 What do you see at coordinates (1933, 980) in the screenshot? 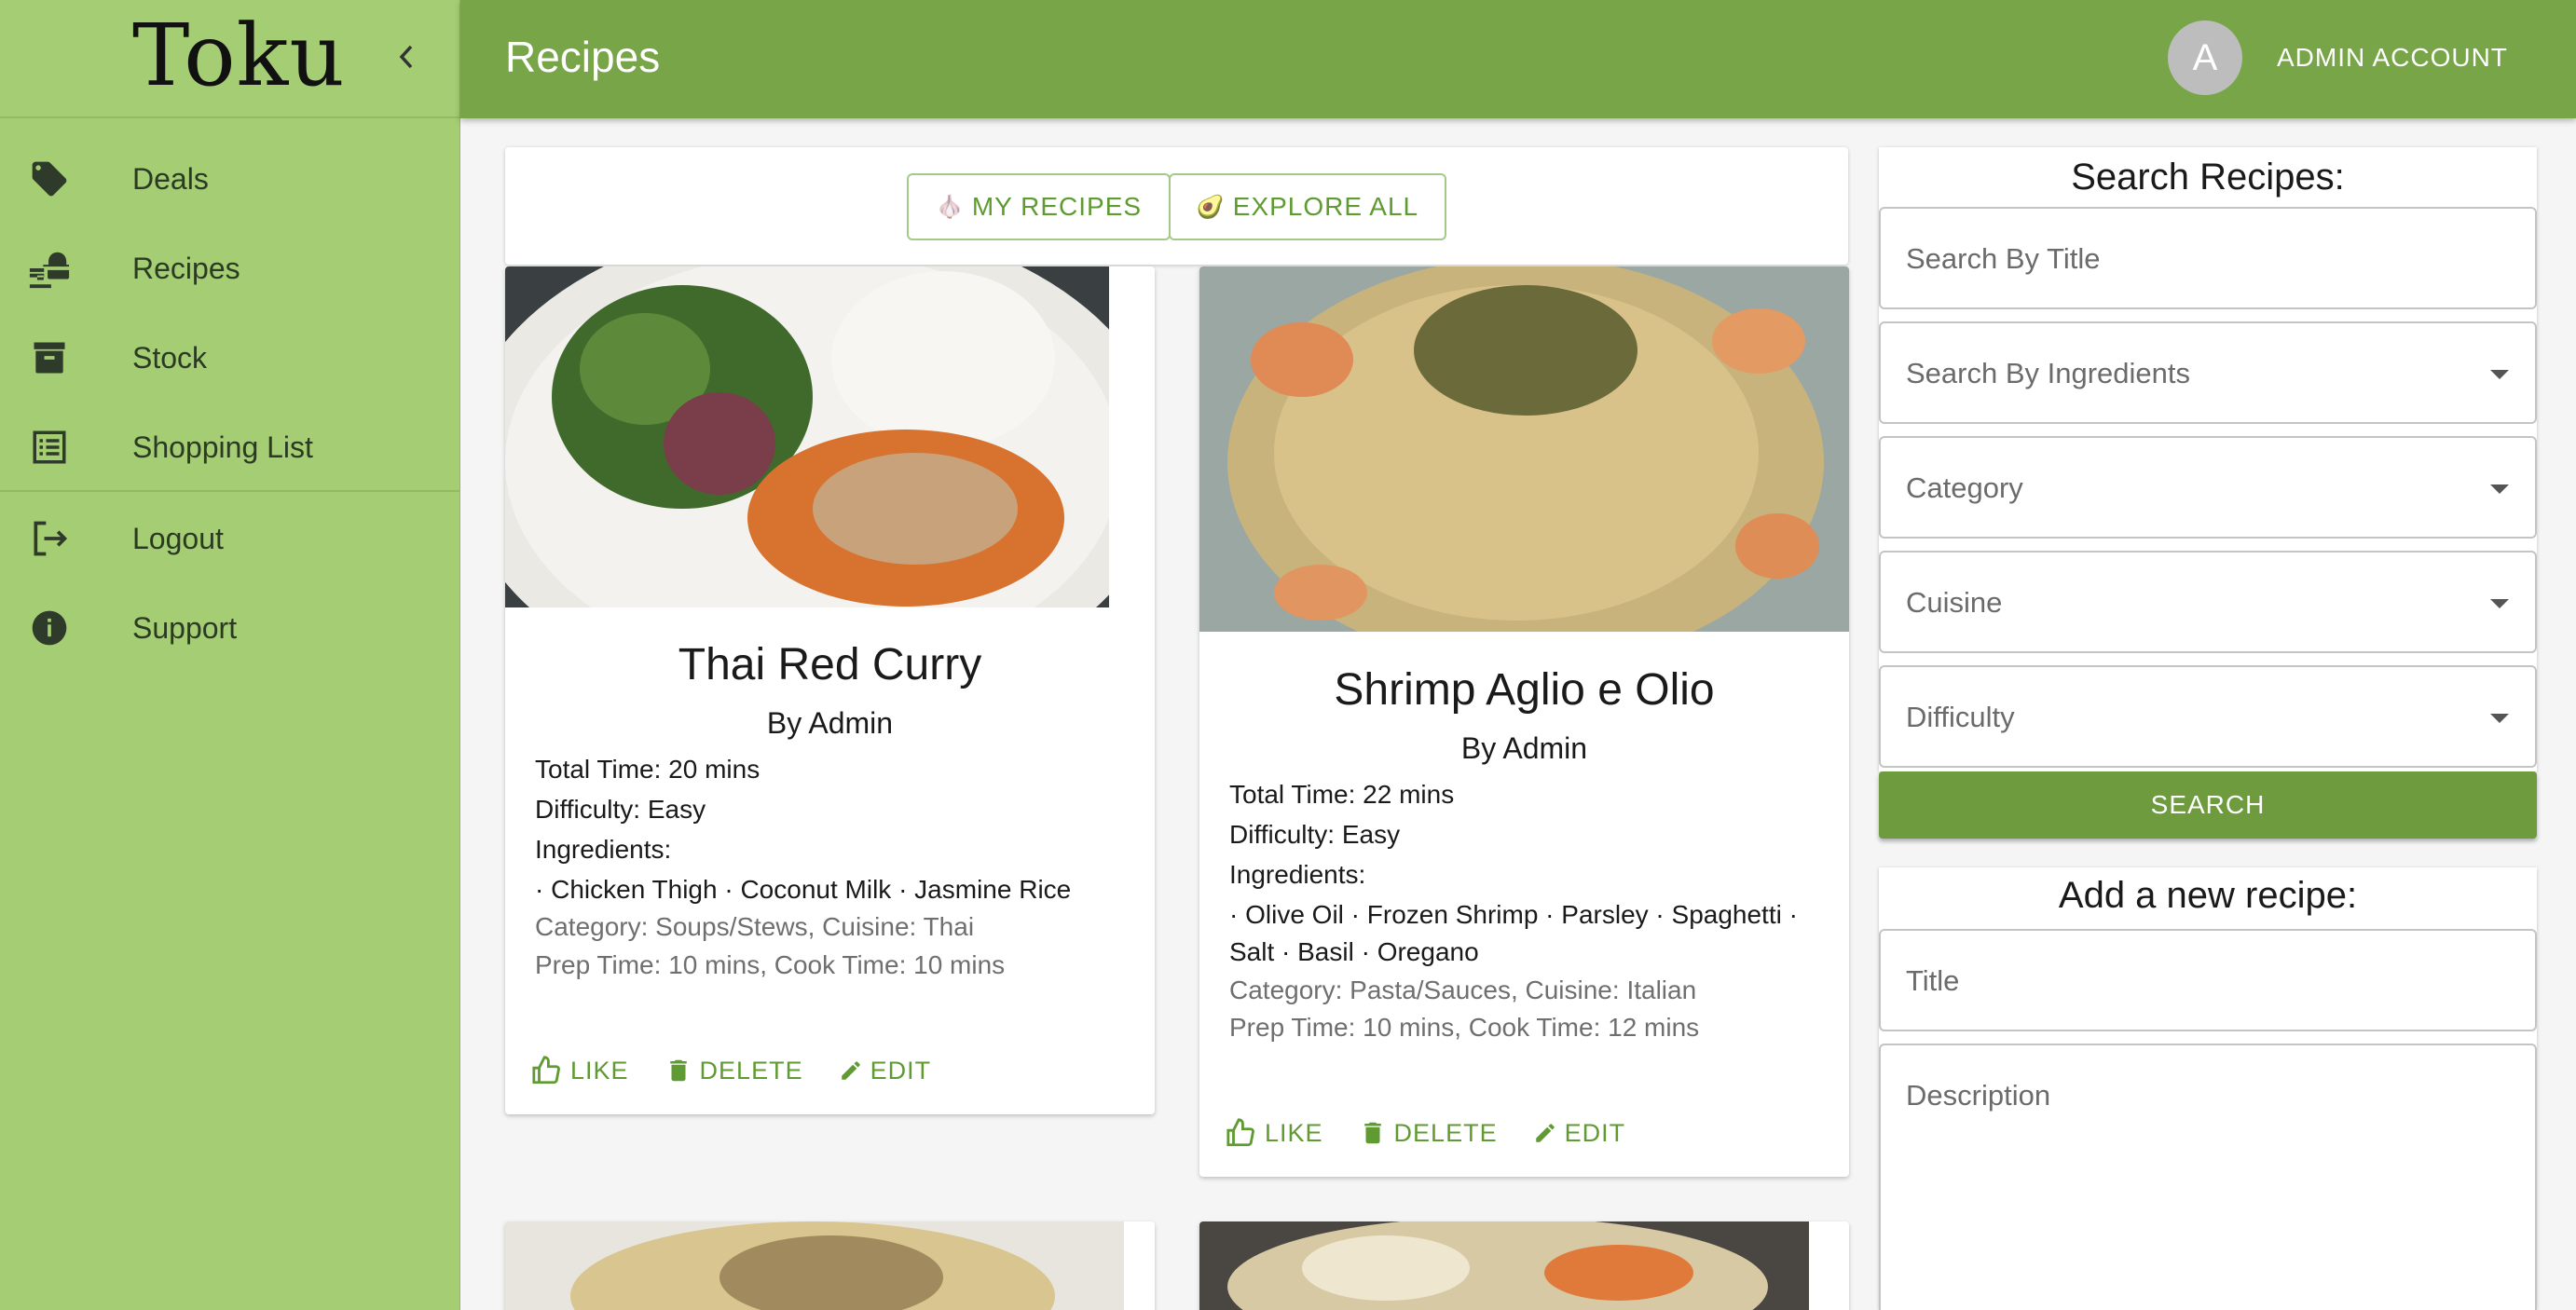
I see `recipe-title-placeholder: Title` at bounding box center [1933, 980].